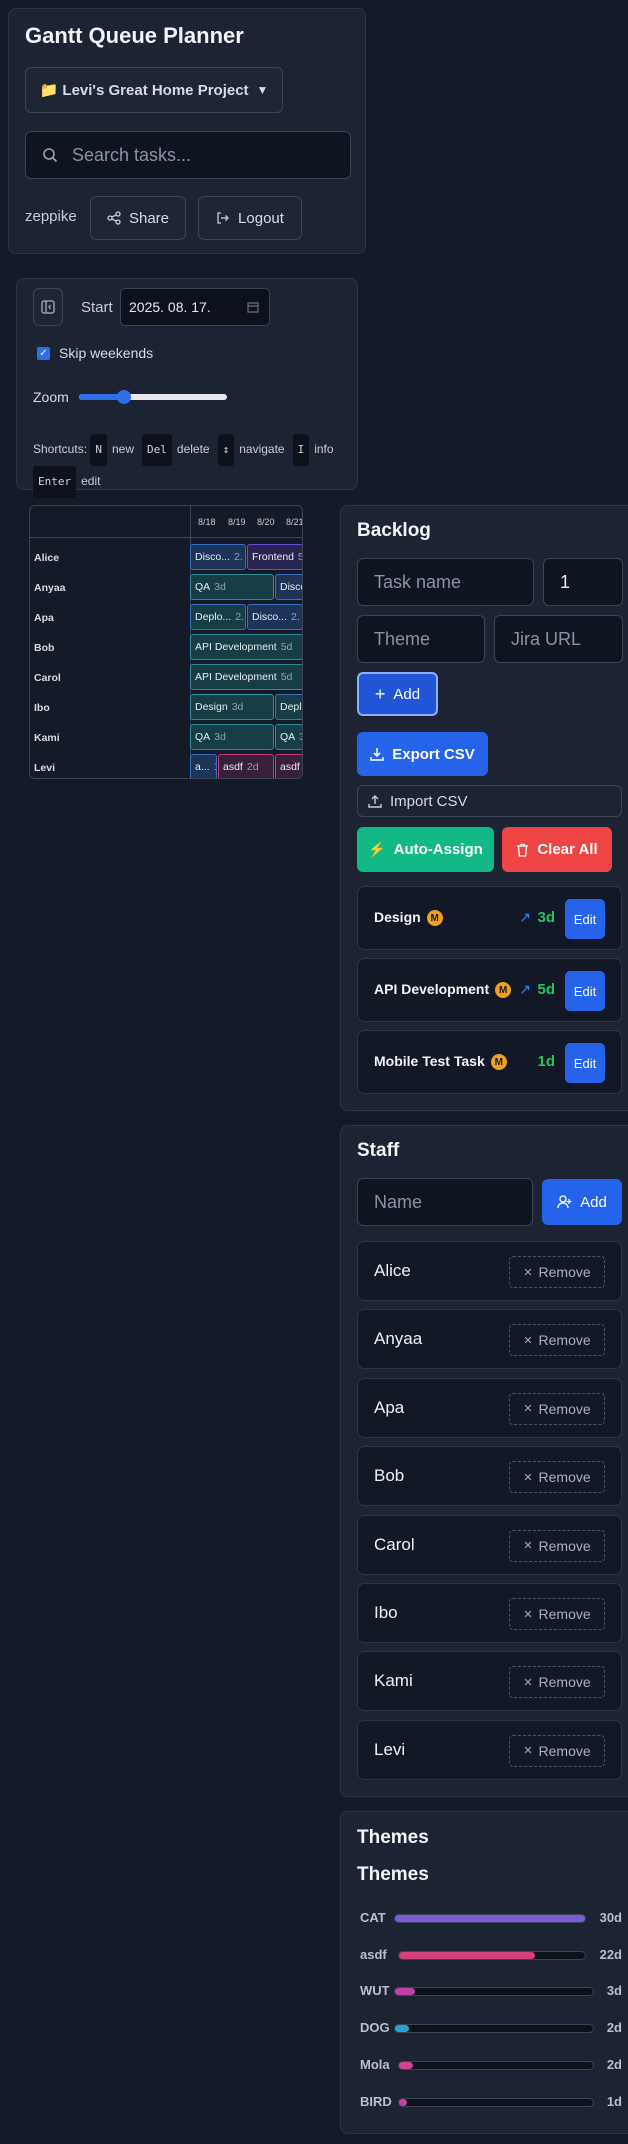  What do you see at coordinates (393, 1837) in the screenshot?
I see `themes-title: Themes` at bounding box center [393, 1837].